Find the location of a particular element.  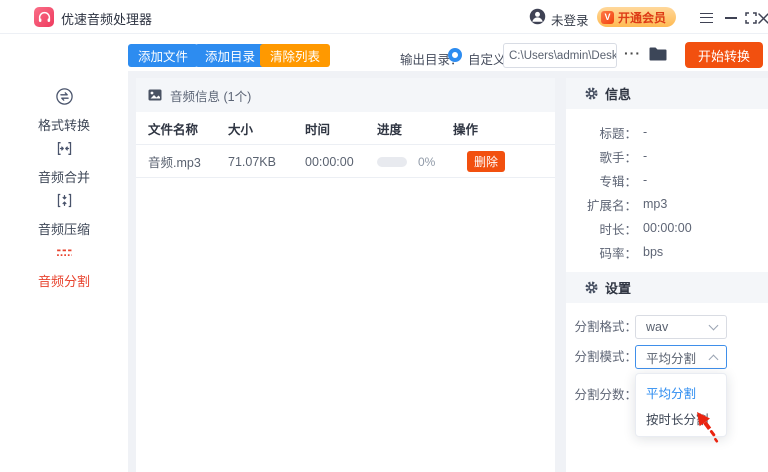

table-header-row: 文件名称 大小 时间 进度 操作 is located at coordinates (345, 128).